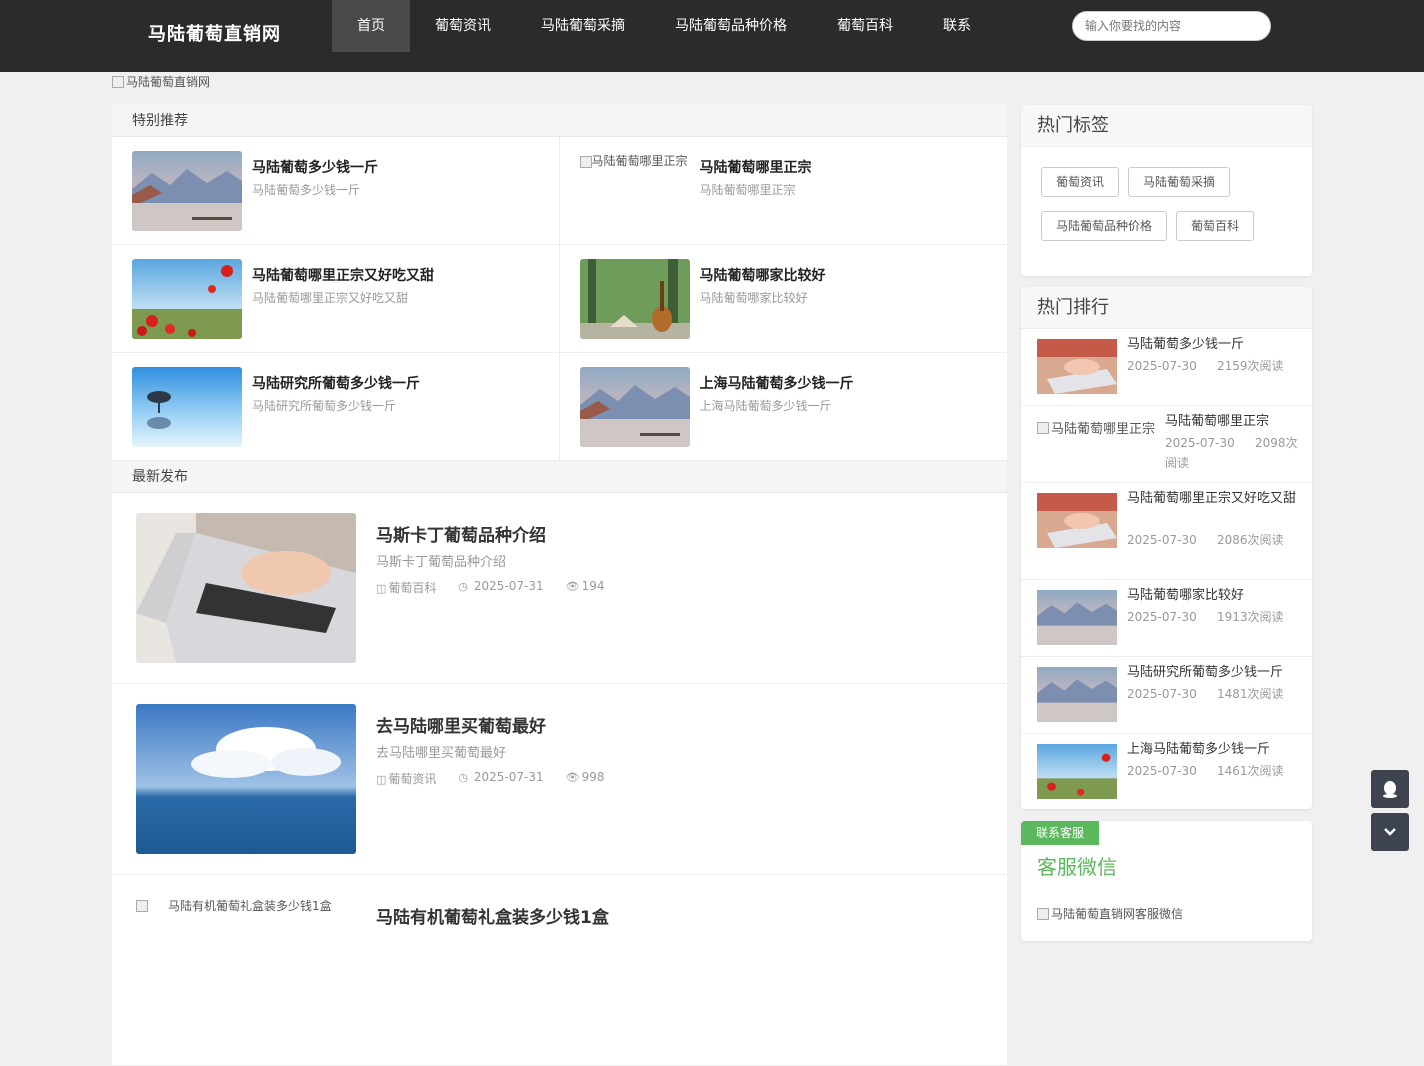  Describe the element at coordinates (763, 275) in the screenshot. I see `featured-title: 马陆葡萄哪家比较好` at that location.